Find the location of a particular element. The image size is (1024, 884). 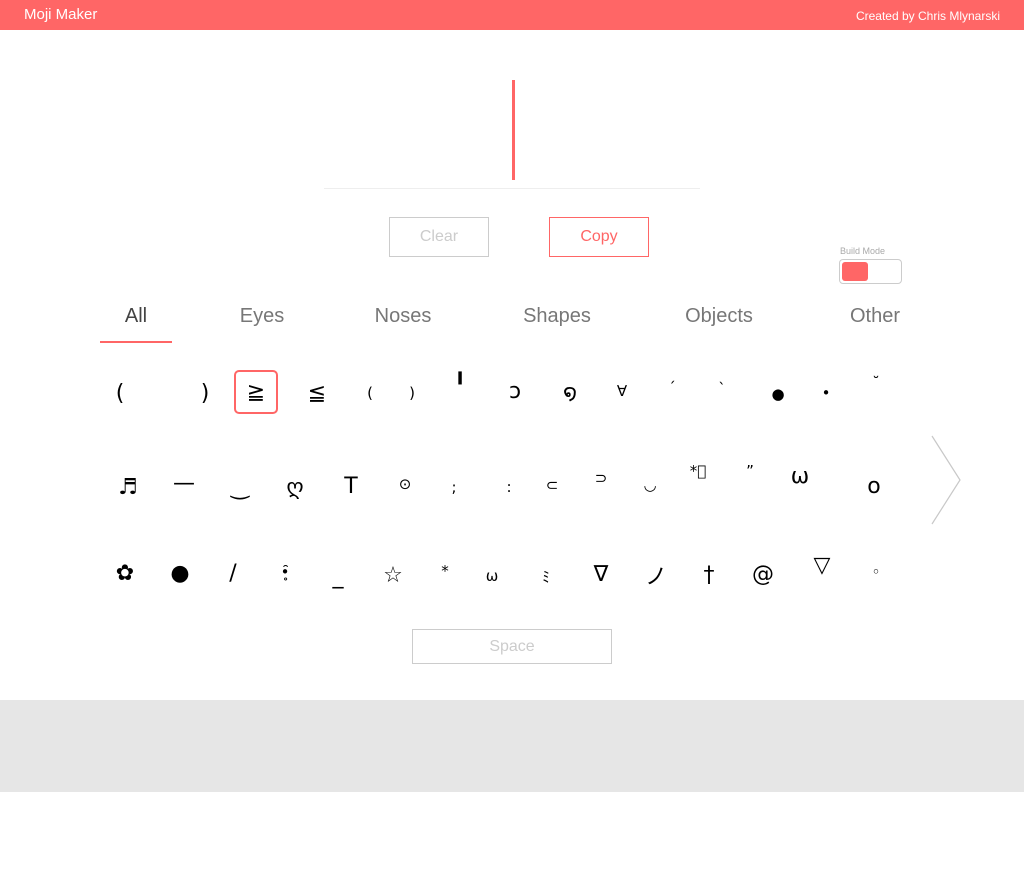

symbol-key: : is located at coordinates (509, 487).